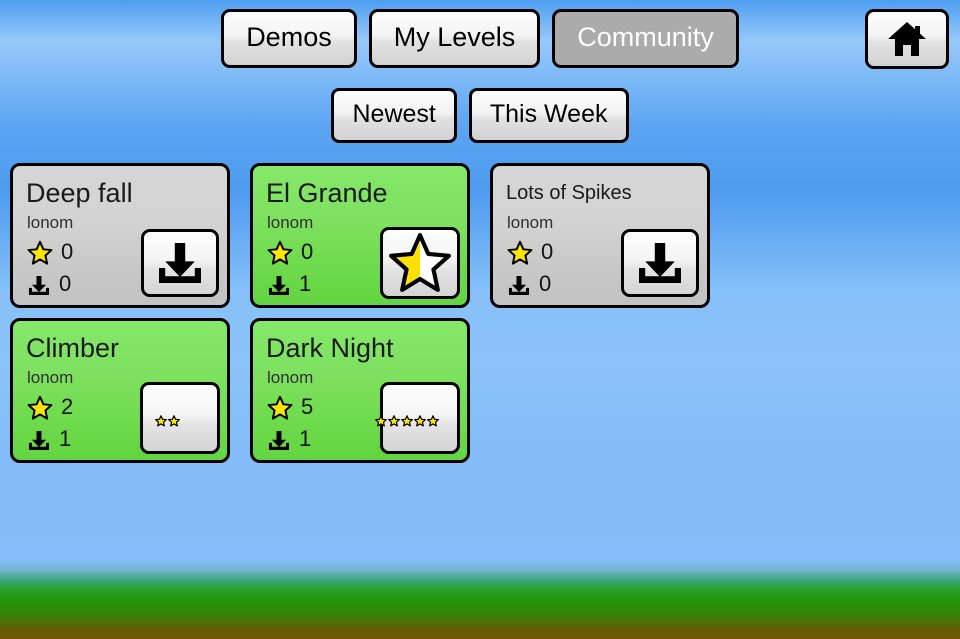 The width and height of the screenshot is (960, 639). I want to click on tab-community: Community, so click(645, 38).